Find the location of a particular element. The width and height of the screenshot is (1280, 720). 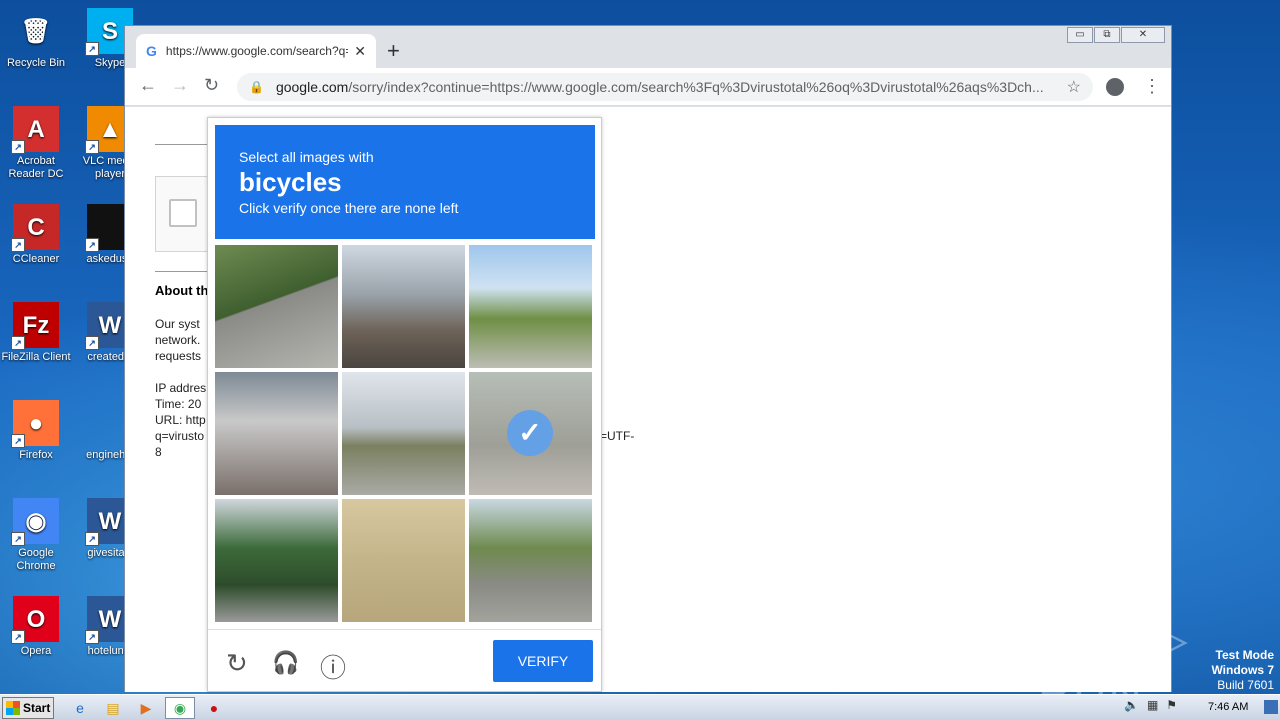

windows-logo-icon is located at coordinates (13, 708).